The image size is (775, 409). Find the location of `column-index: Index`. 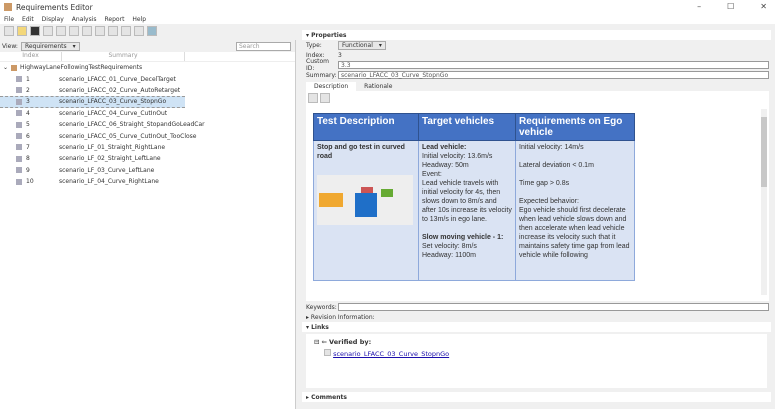

column-index: Index is located at coordinates (31, 56).